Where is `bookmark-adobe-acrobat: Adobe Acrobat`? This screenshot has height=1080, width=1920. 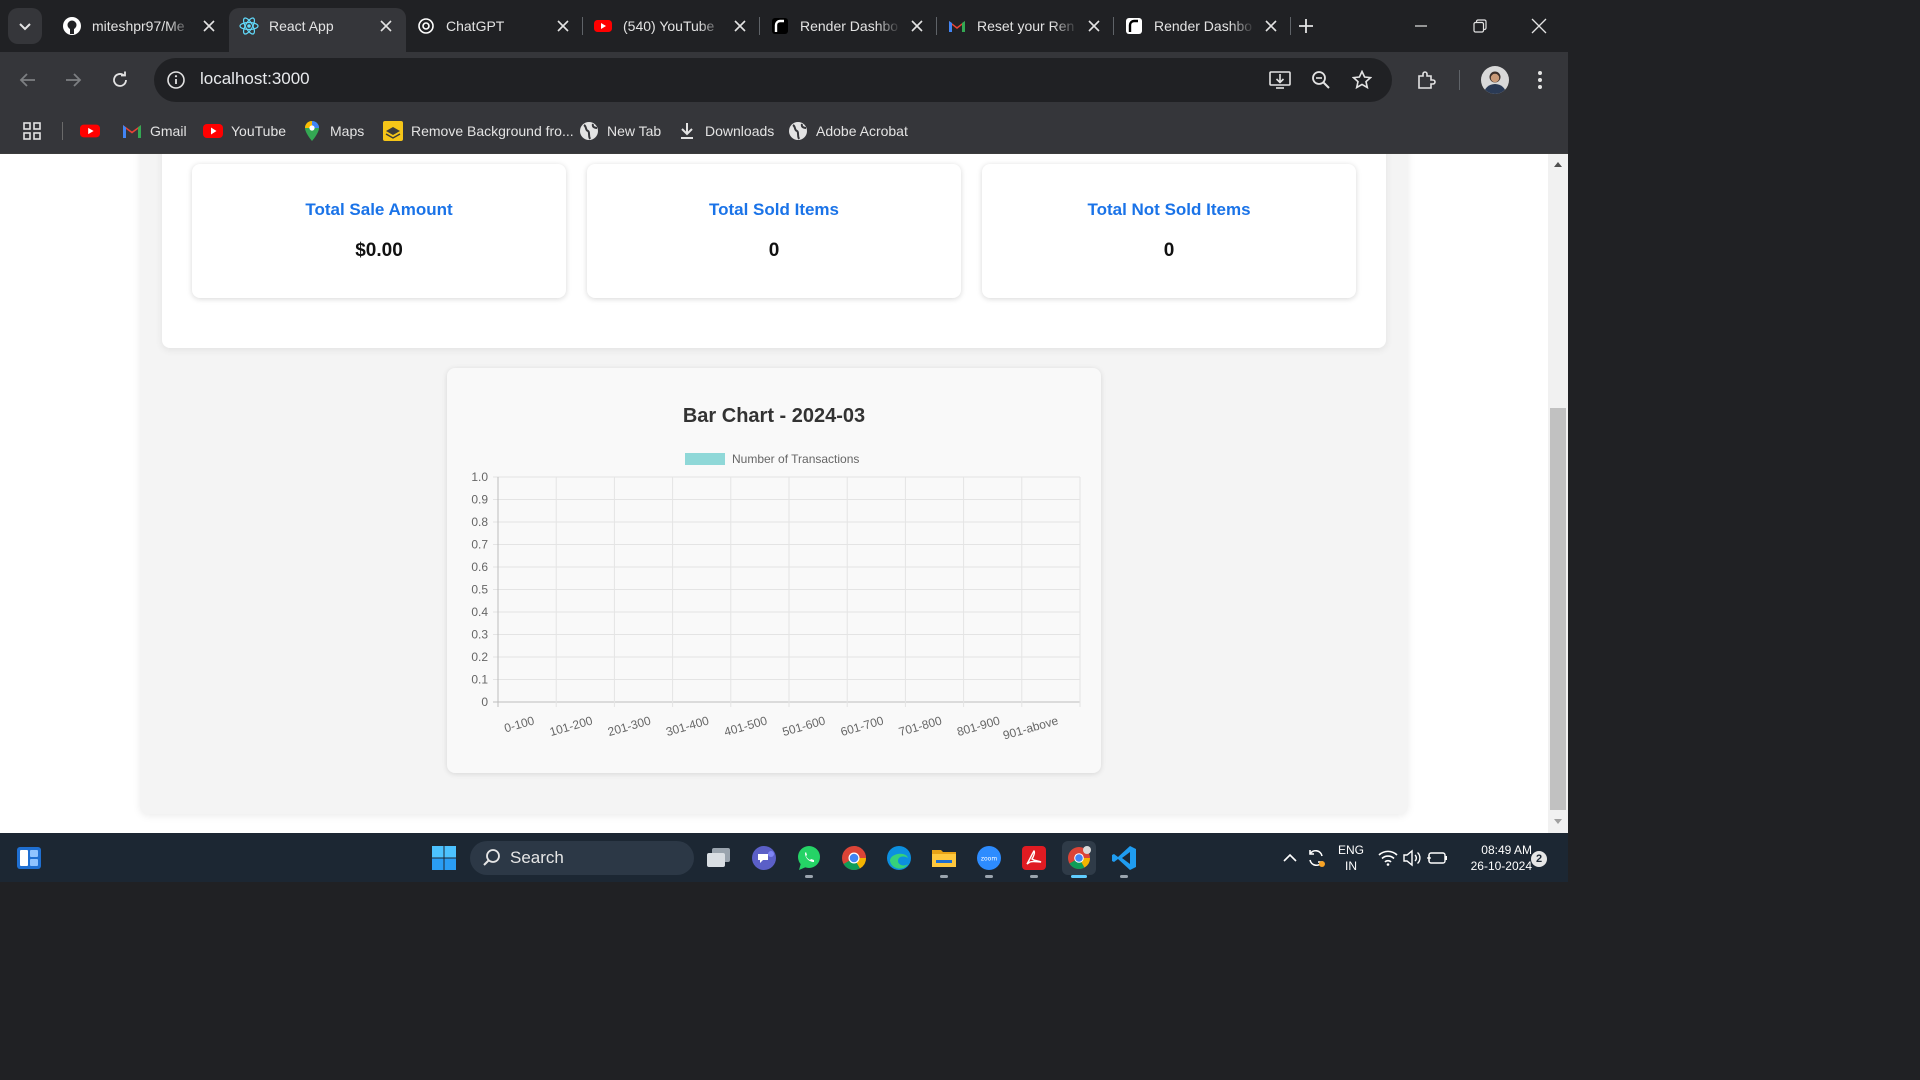
bookmark-adobe-acrobat: Adobe Acrobat is located at coordinates (848, 131).